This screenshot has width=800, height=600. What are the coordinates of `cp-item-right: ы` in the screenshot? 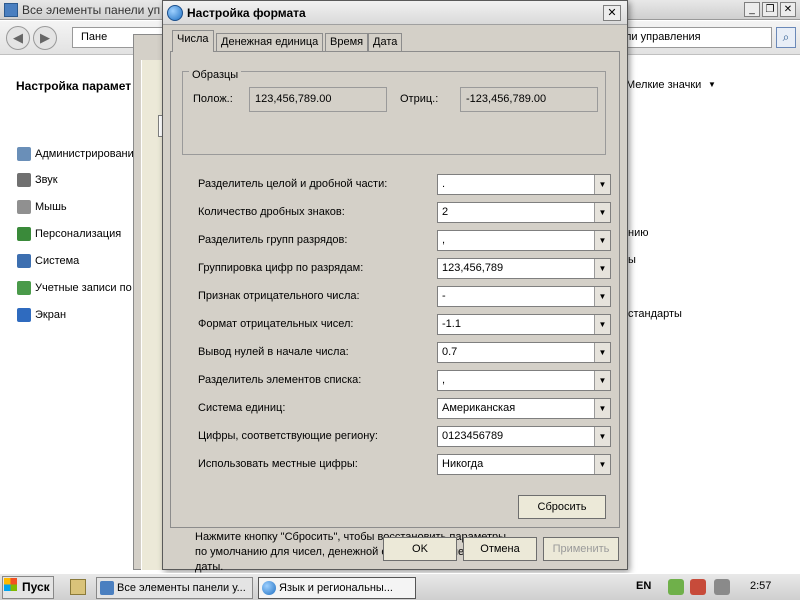 It's located at (632, 260).